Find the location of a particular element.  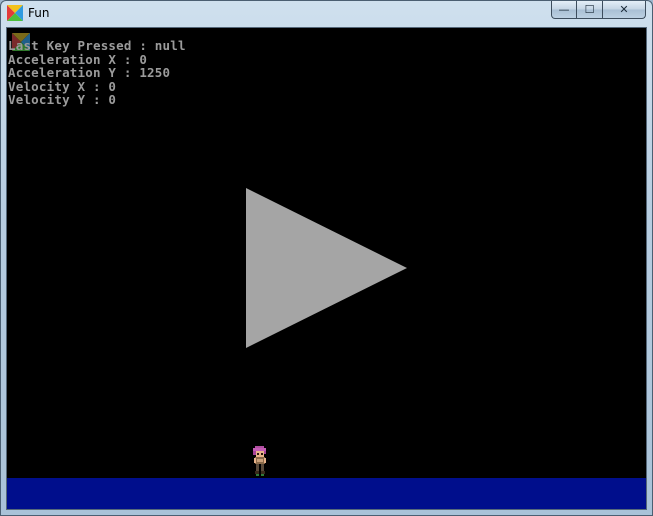

play-triangle-icon is located at coordinates (326, 268).